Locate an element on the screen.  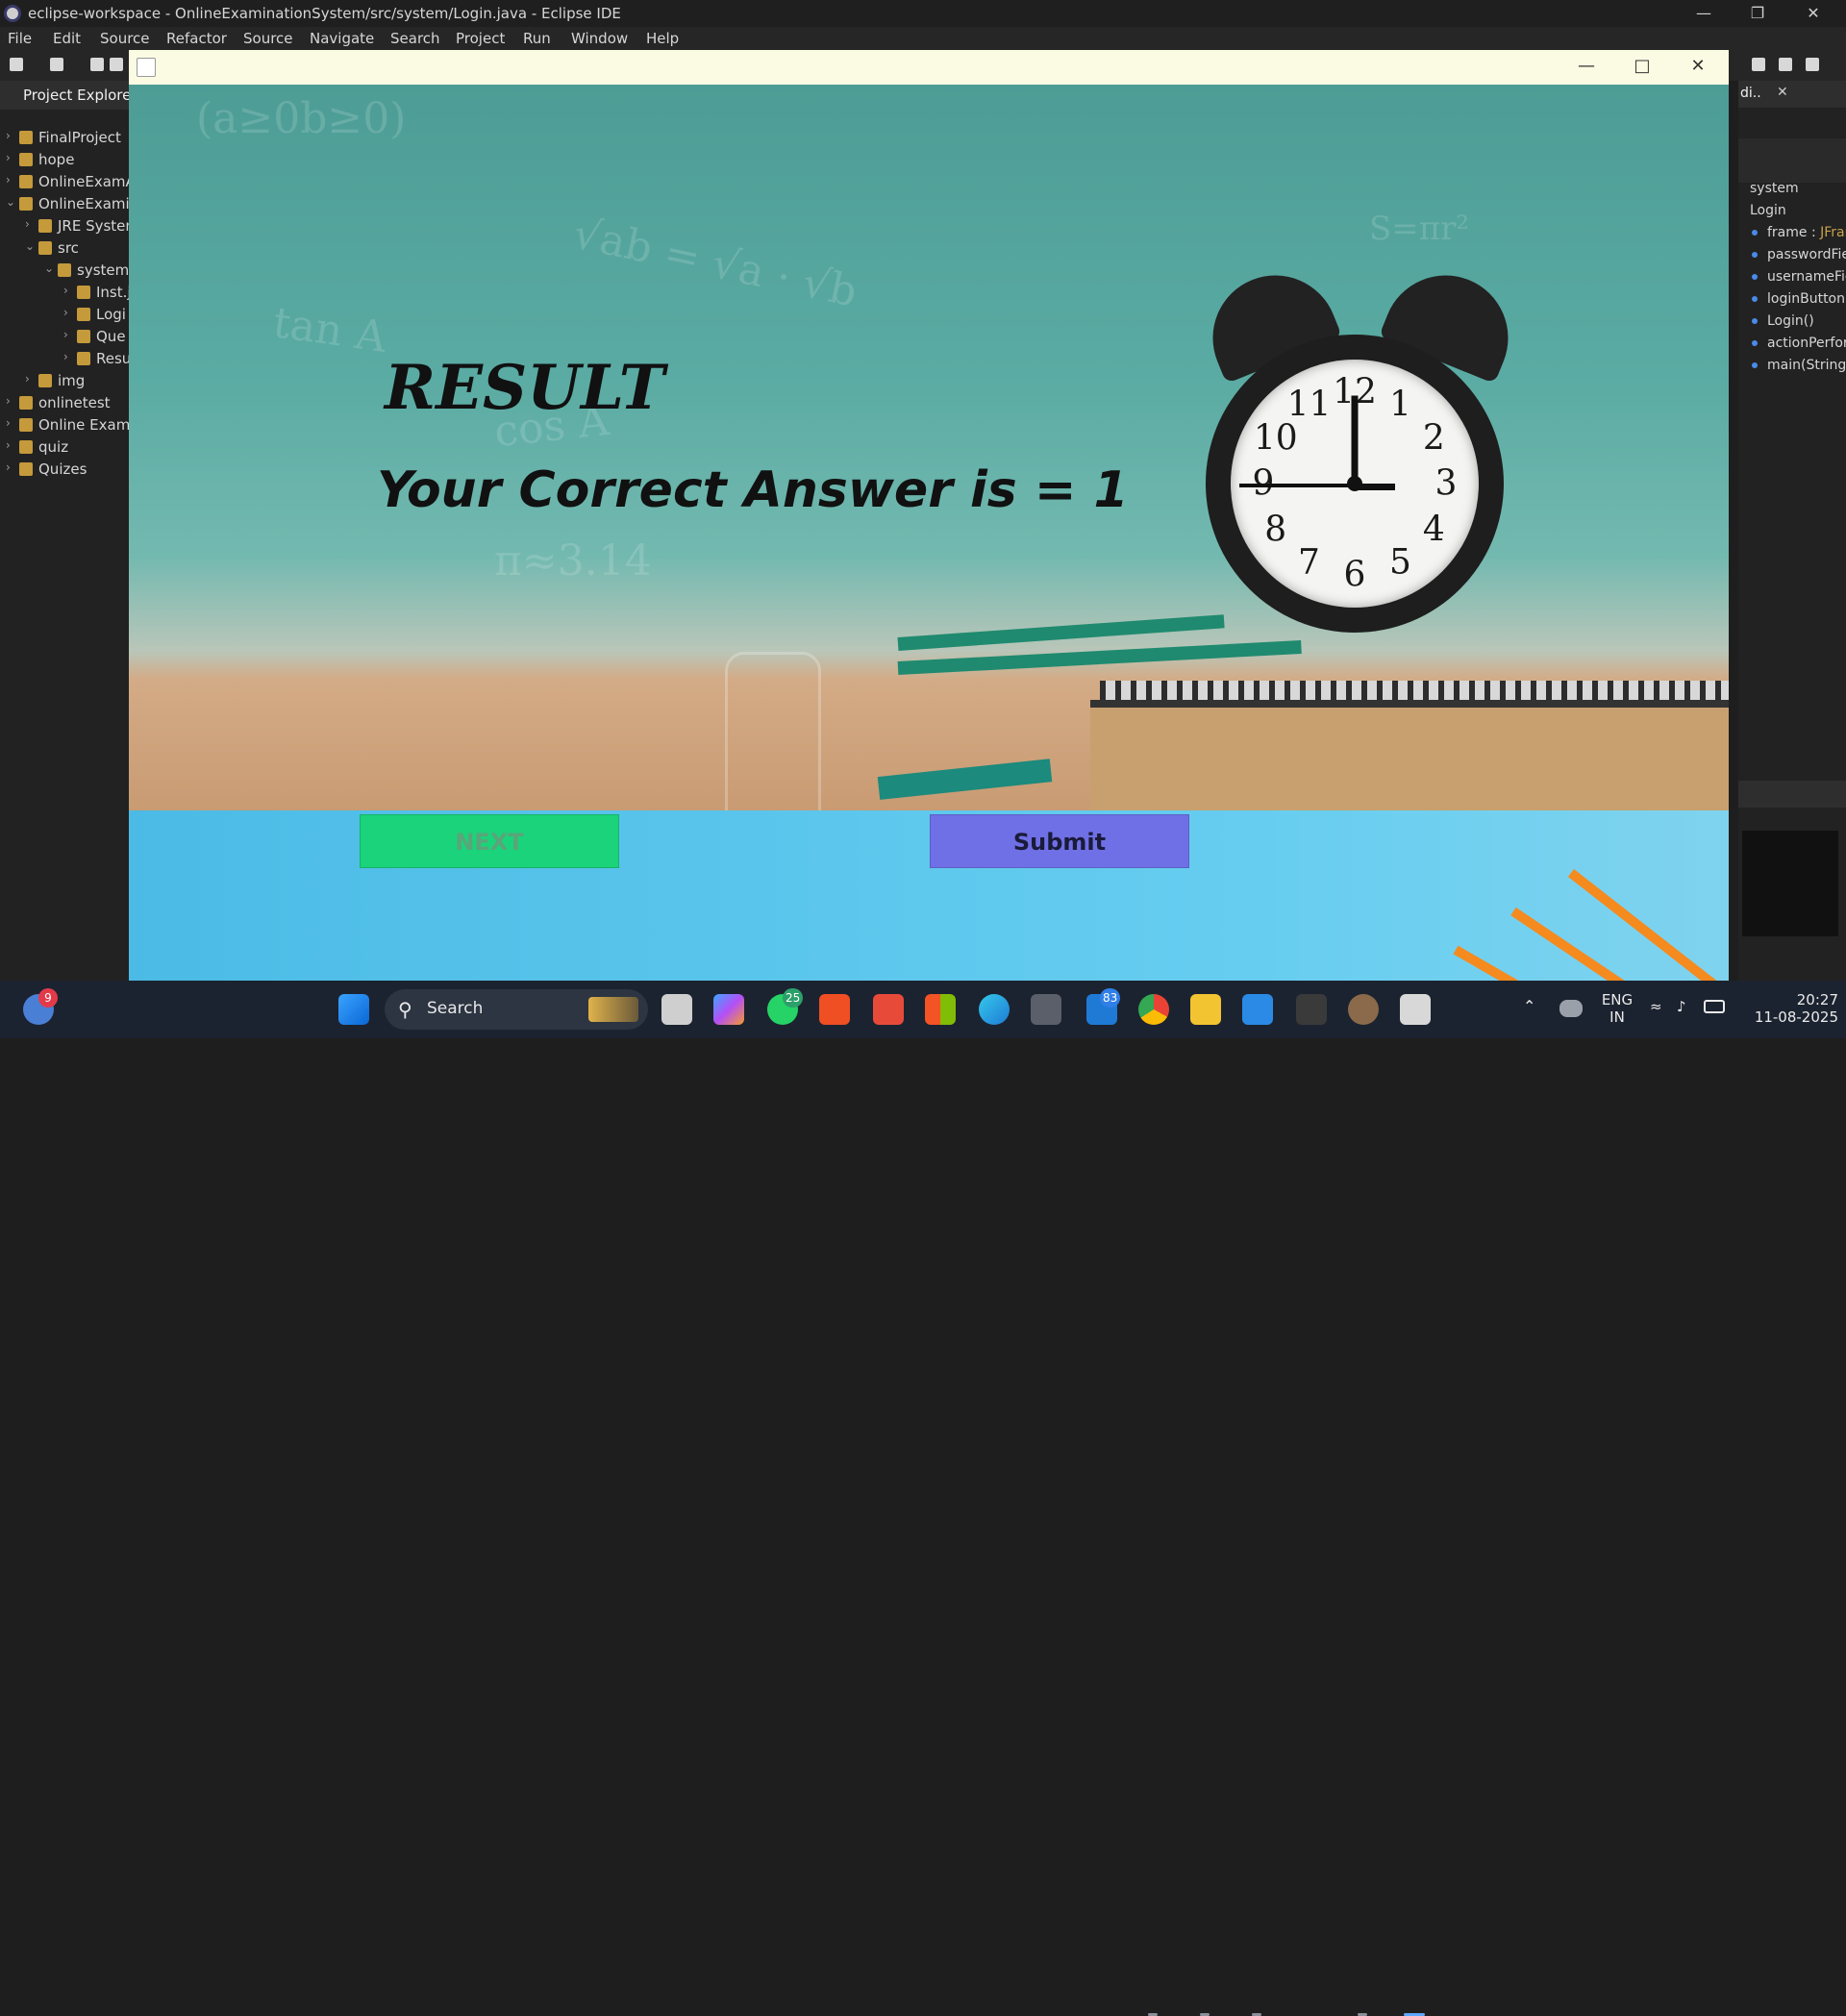
outline-item: passwordFie is located at coordinates (1799, 255).